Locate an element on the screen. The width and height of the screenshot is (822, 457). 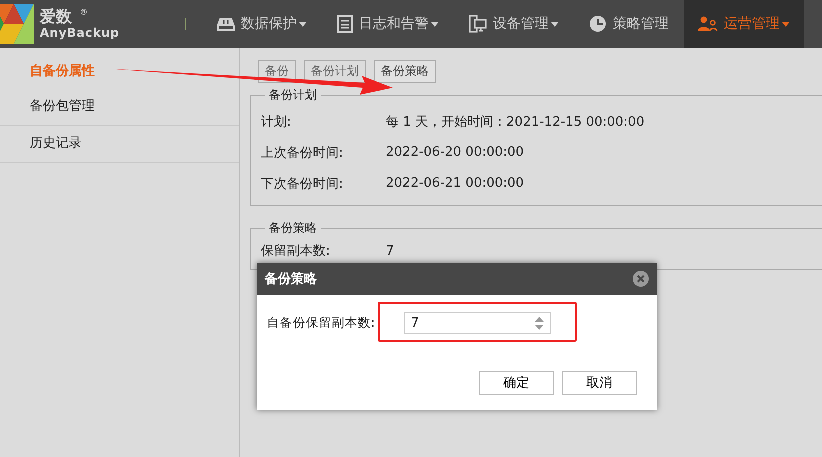
field-label: 自备份保留副本数: is located at coordinates (321, 323).